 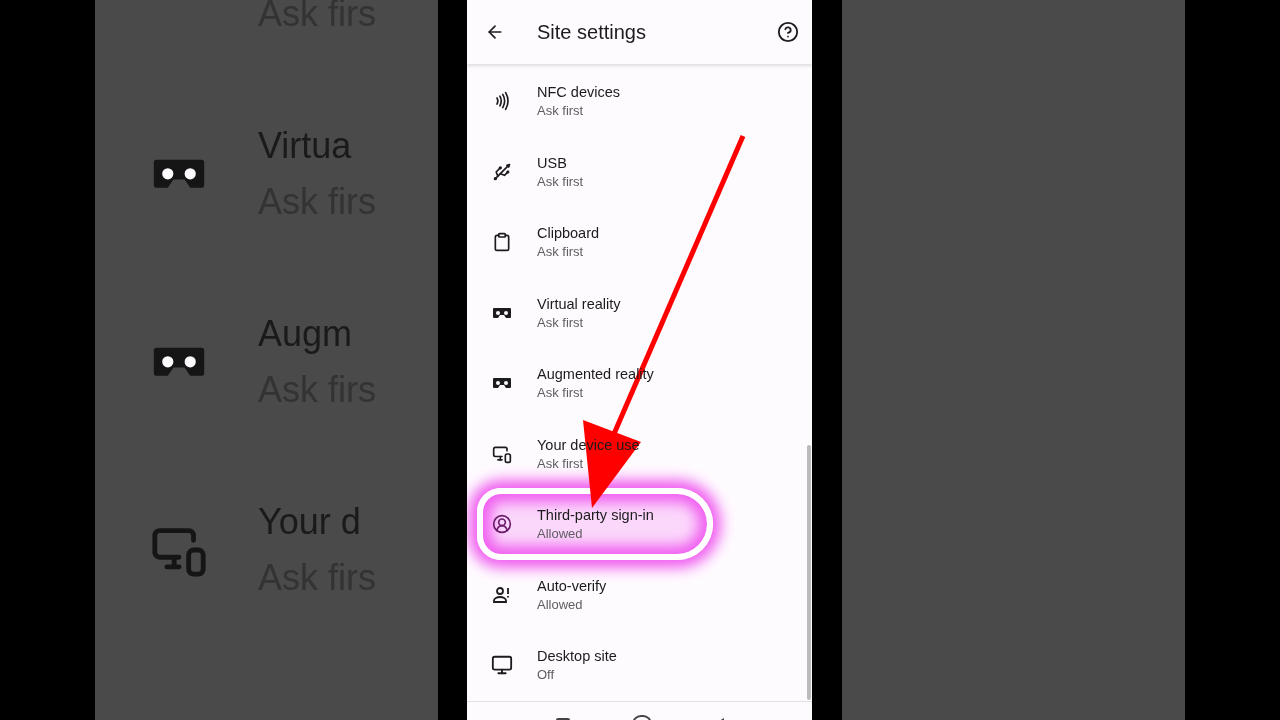 I want to click on item-title: Virtual reality, so click(x=579, y=303).